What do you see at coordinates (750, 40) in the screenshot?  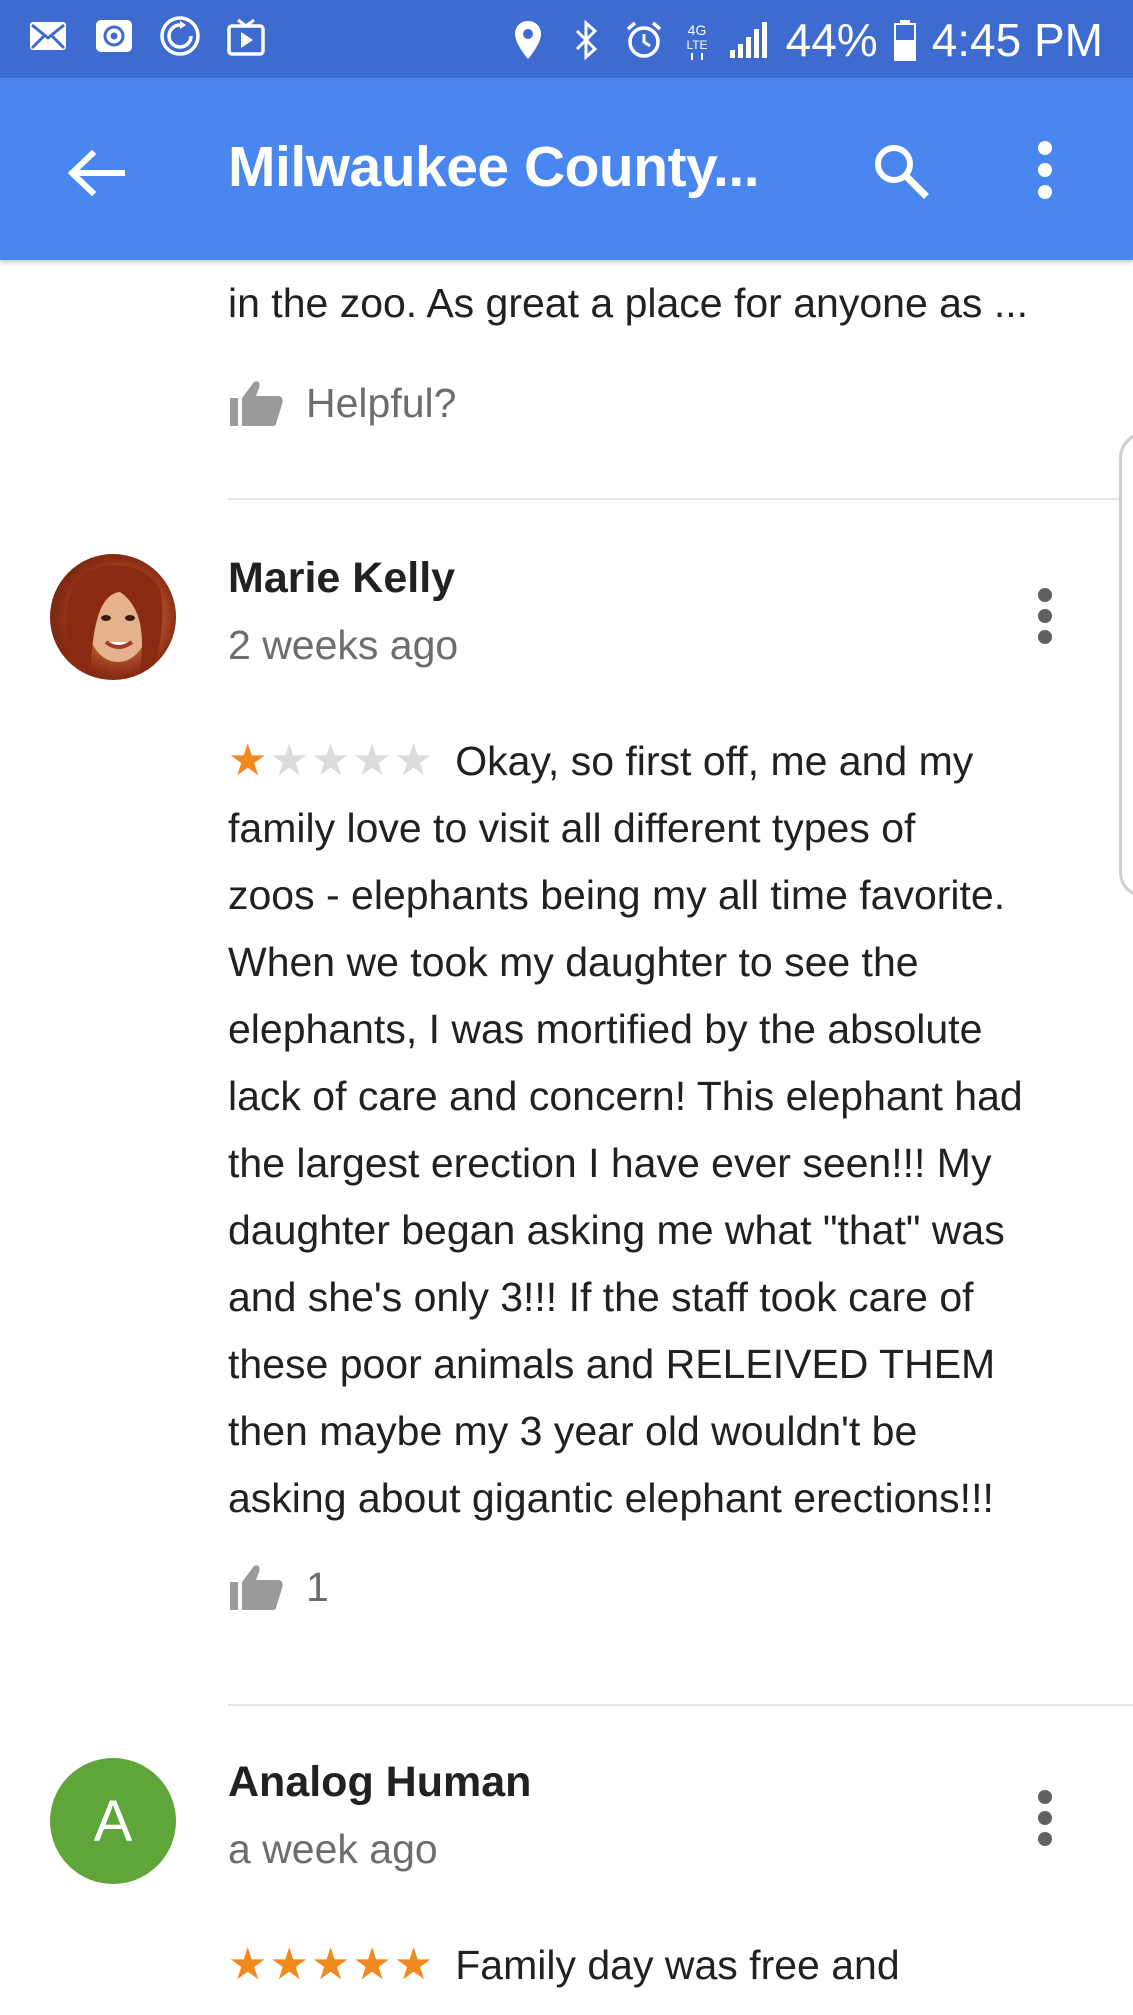 I see `signal-strength-icon` at bounding box center [750, 40].